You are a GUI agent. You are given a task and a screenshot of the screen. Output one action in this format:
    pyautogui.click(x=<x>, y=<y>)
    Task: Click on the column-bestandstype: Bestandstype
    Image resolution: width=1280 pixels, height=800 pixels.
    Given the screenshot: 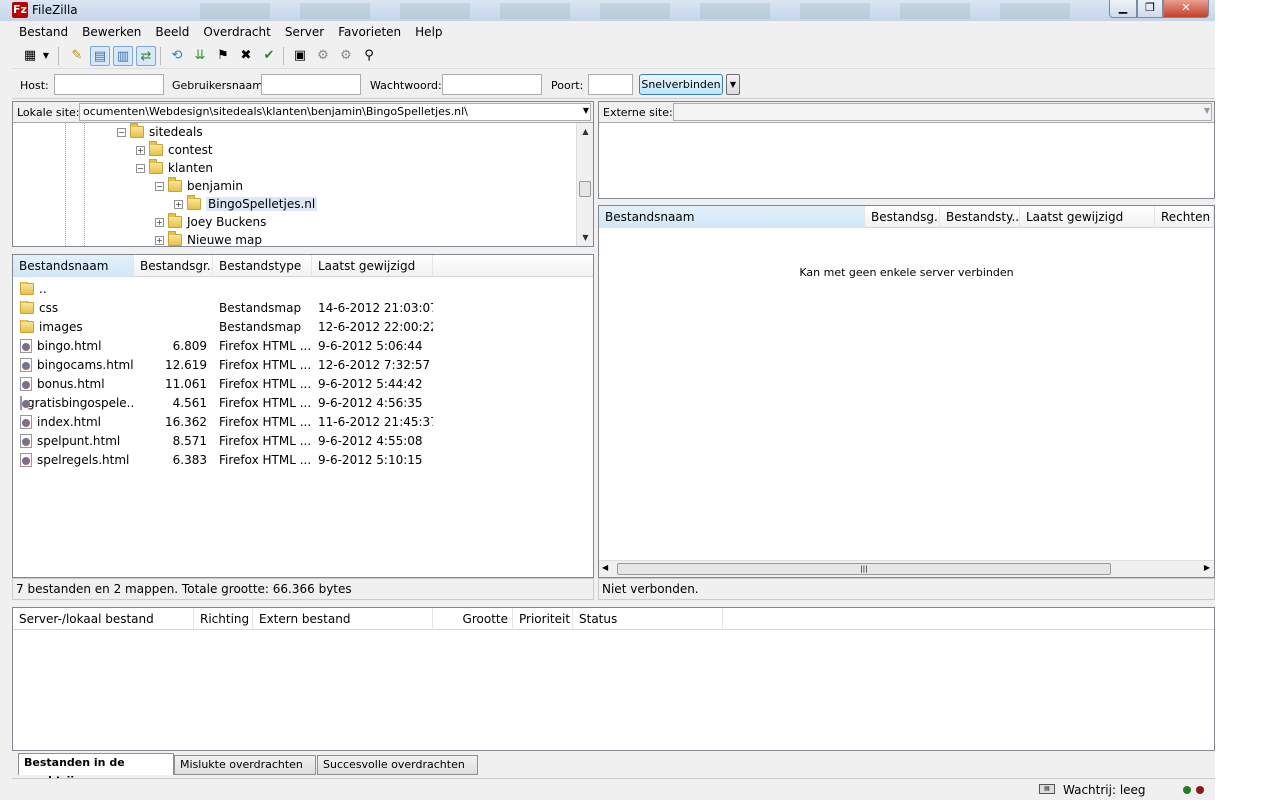 What is the action you would take?
    pyautogui.click(x=262, y=266)
    